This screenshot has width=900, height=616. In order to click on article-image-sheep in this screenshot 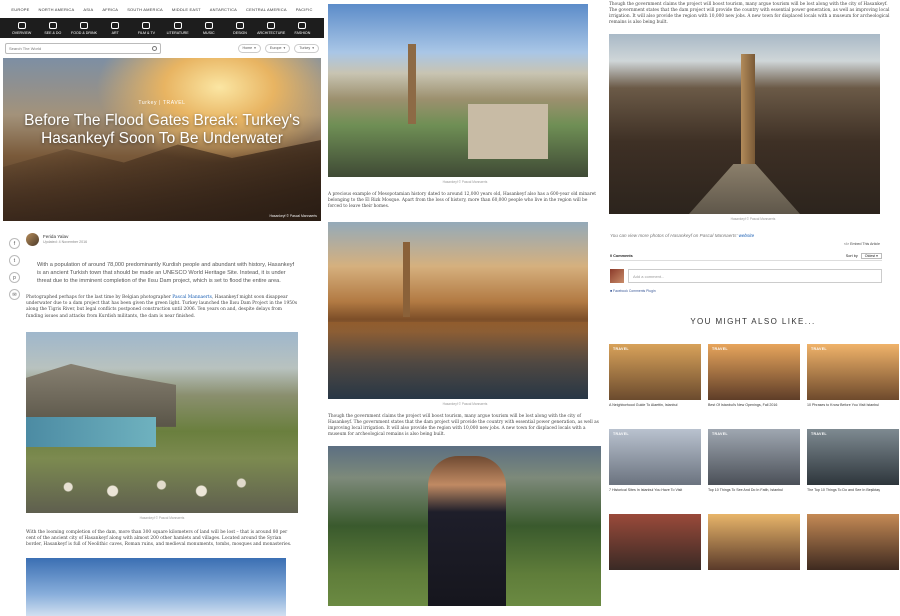, I will do `click(162, 422)`.